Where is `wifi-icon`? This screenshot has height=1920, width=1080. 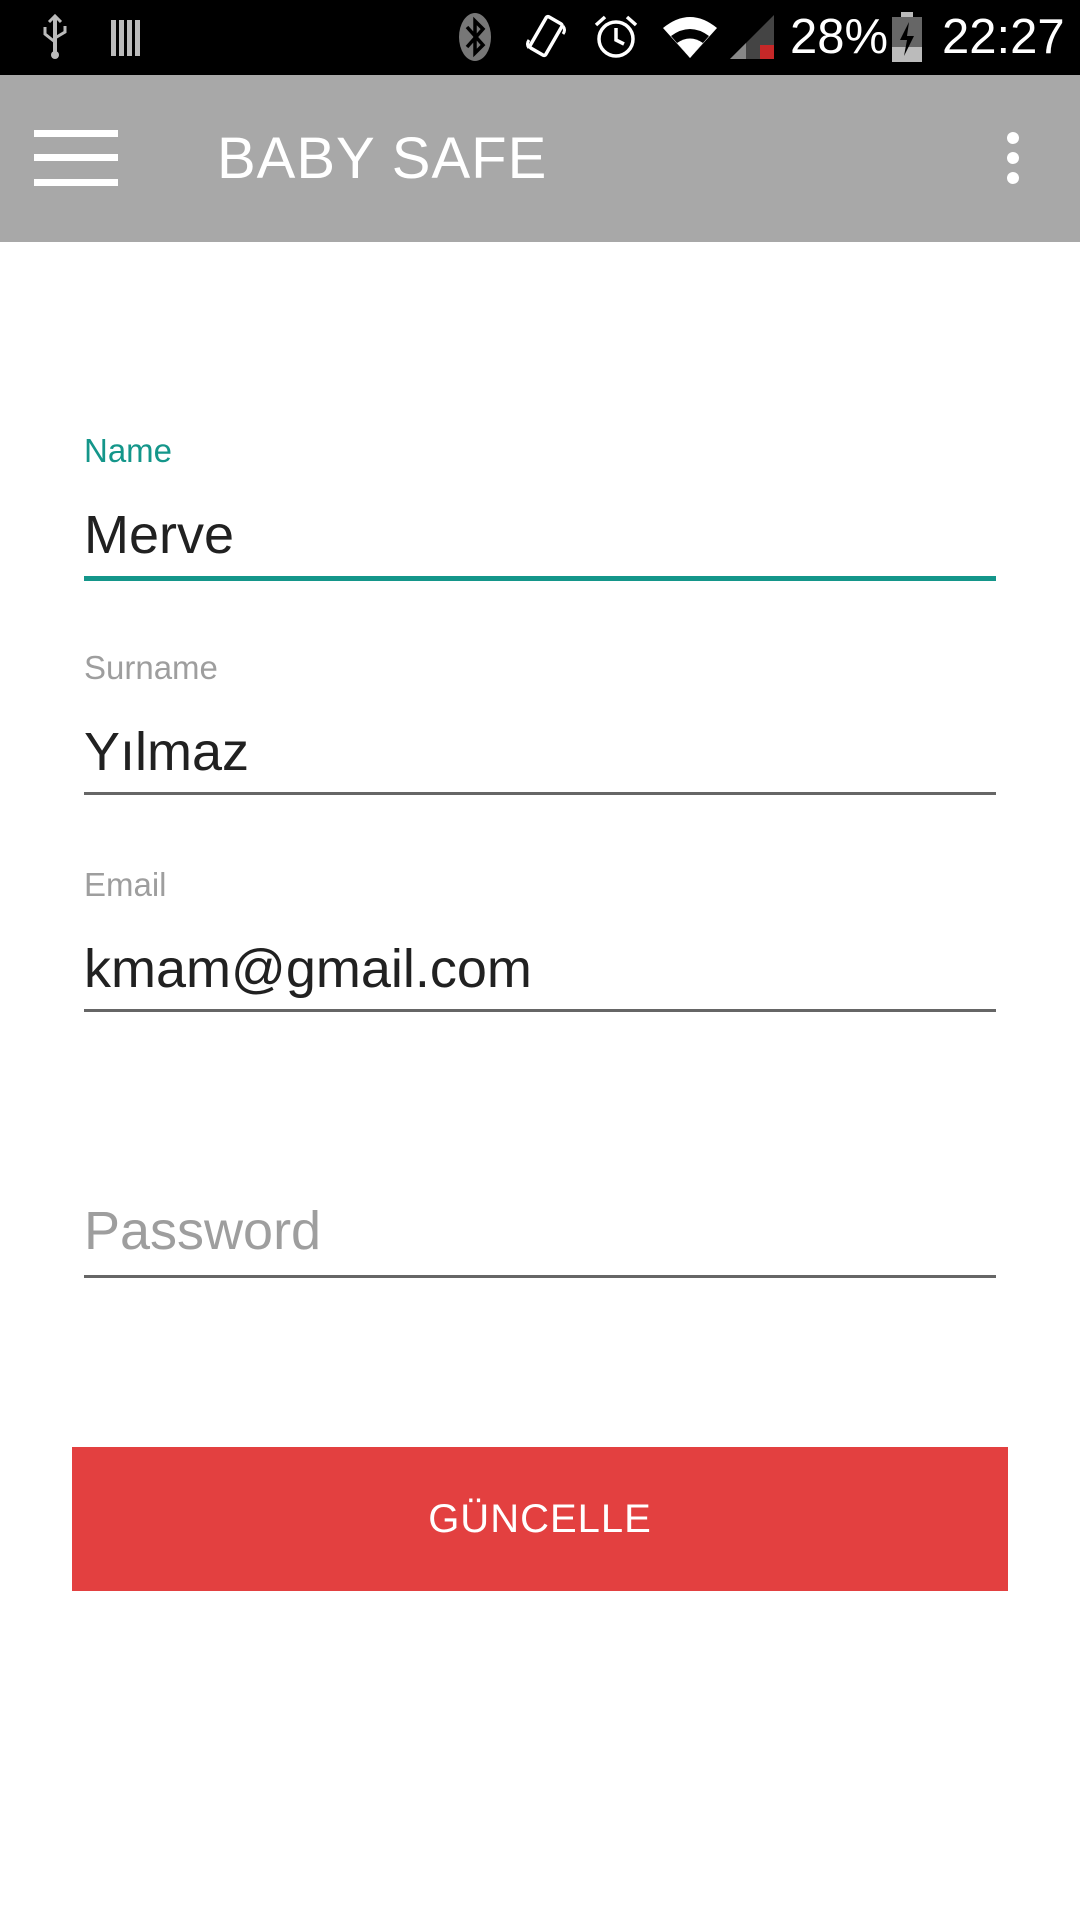
wifi-icon is located at coordinates (690, 37).